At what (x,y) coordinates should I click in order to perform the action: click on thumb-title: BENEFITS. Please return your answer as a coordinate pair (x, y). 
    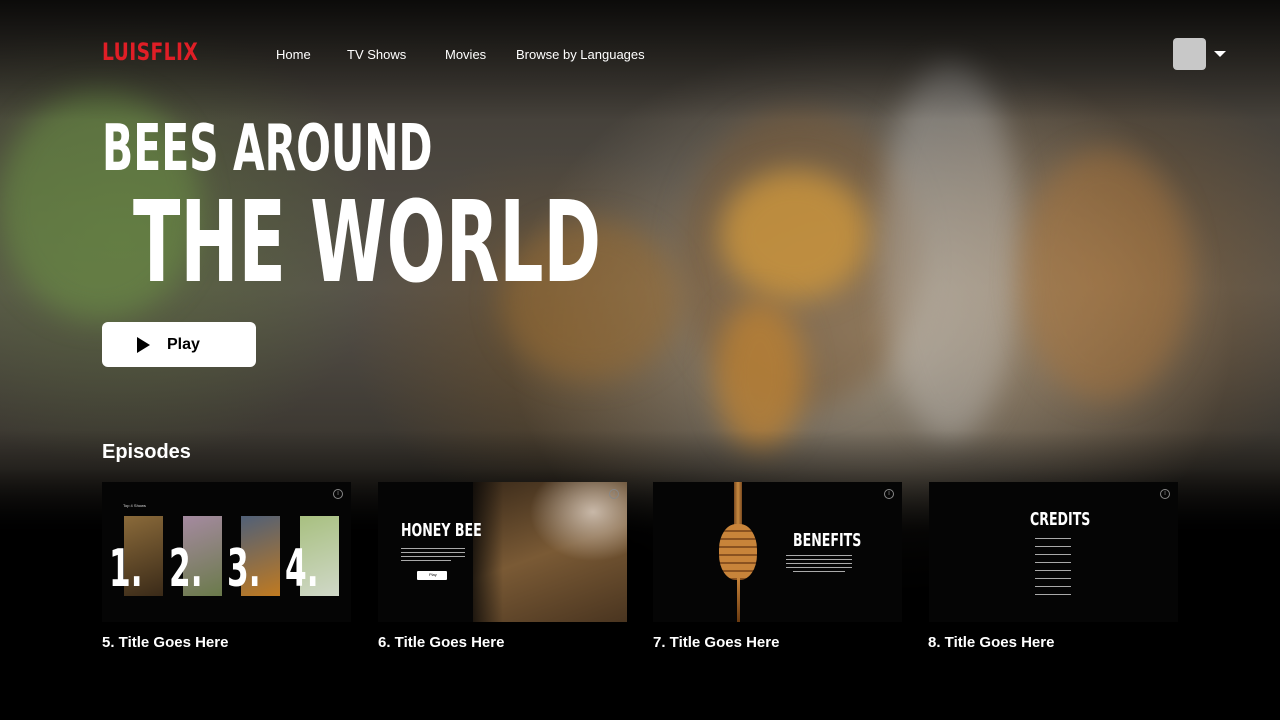
    Looking at the image, I should click on (827, 540).